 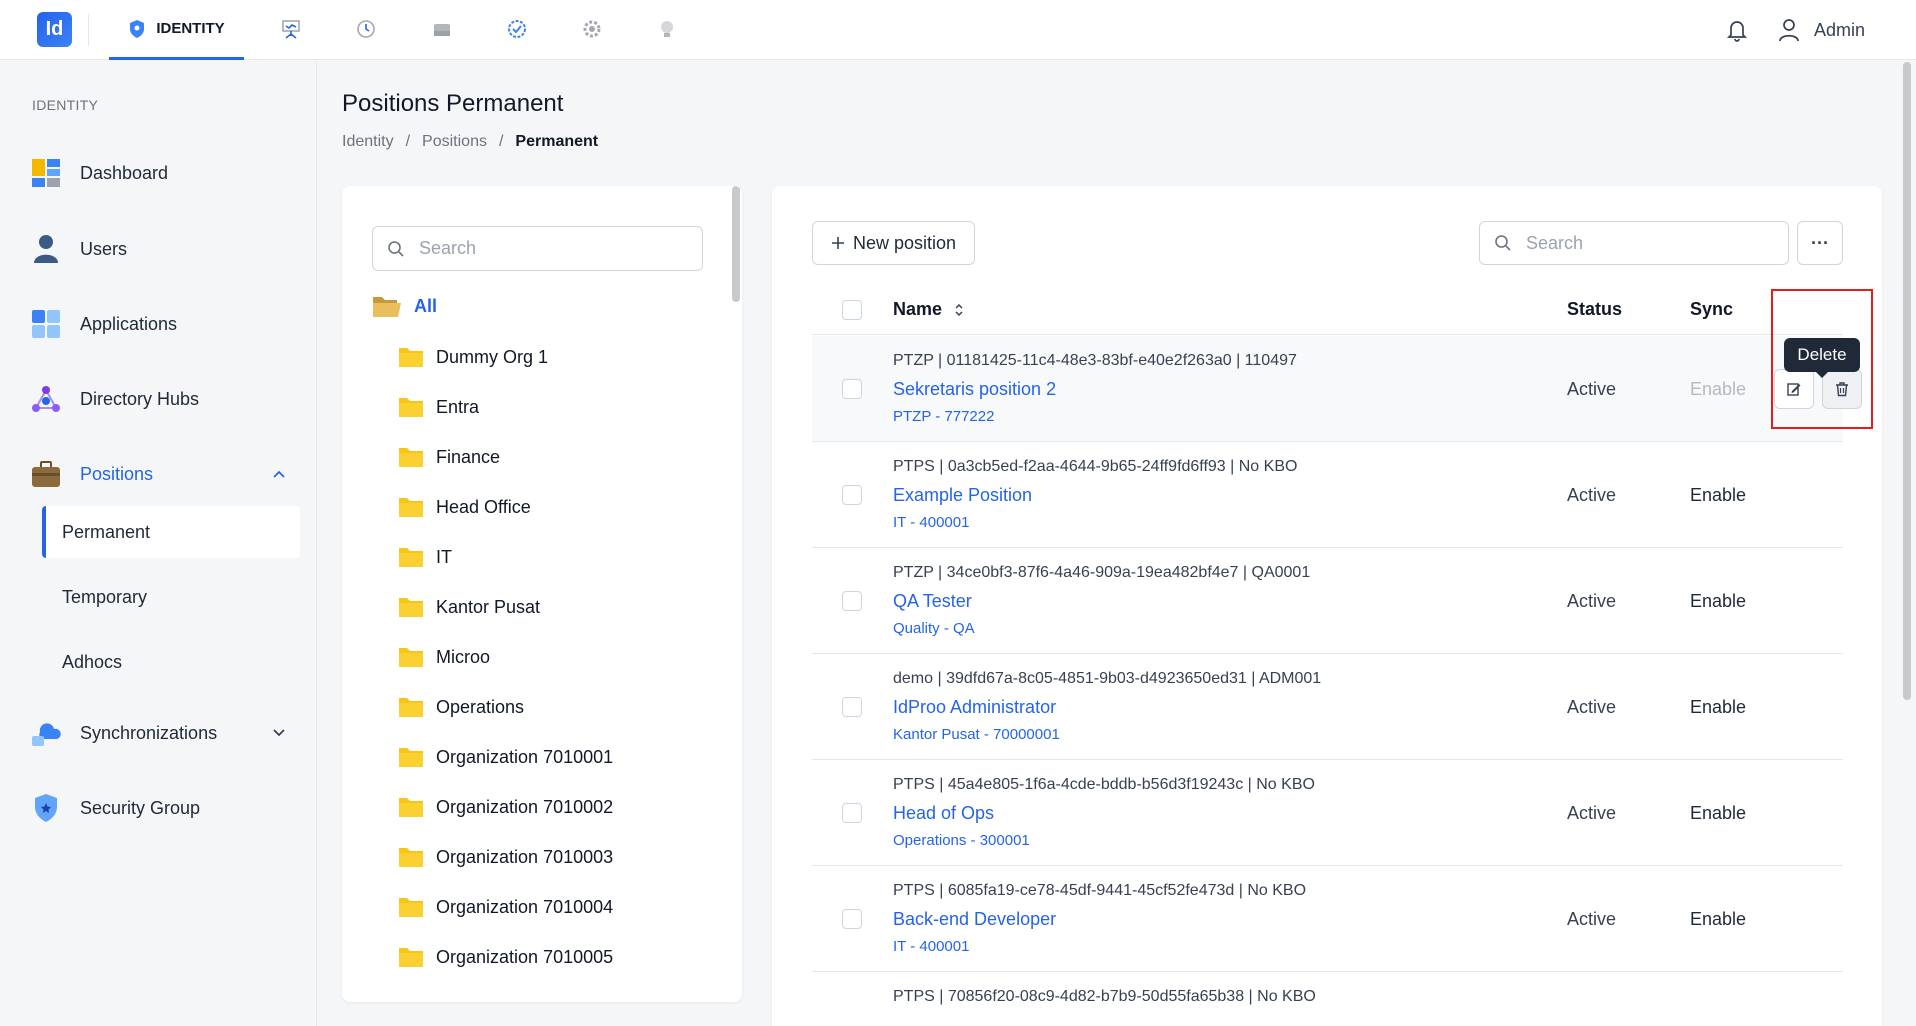 What do you see at coordinates (505, 657) in the screenshot?
I see `tree-item: Microo` at bounding box center [505, 657].